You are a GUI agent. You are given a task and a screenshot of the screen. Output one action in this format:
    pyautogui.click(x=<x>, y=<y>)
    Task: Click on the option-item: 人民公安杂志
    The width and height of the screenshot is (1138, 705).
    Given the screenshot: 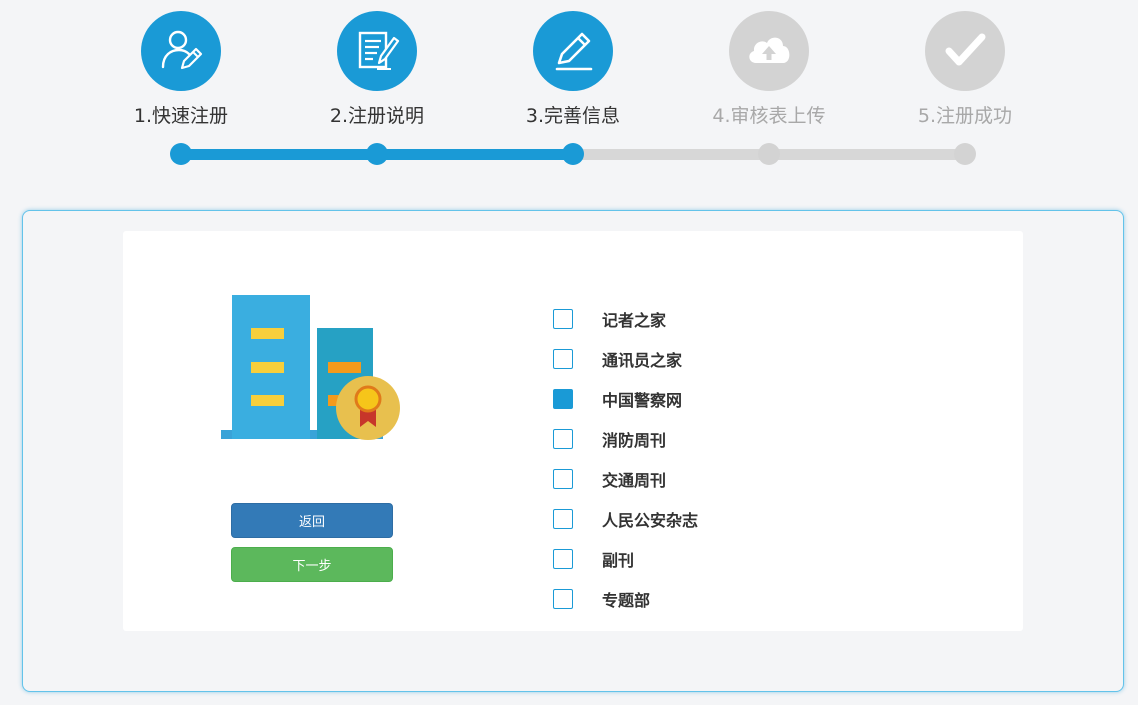 What is the action you would take?
    pyautogui.click(x=625, y=519)
    